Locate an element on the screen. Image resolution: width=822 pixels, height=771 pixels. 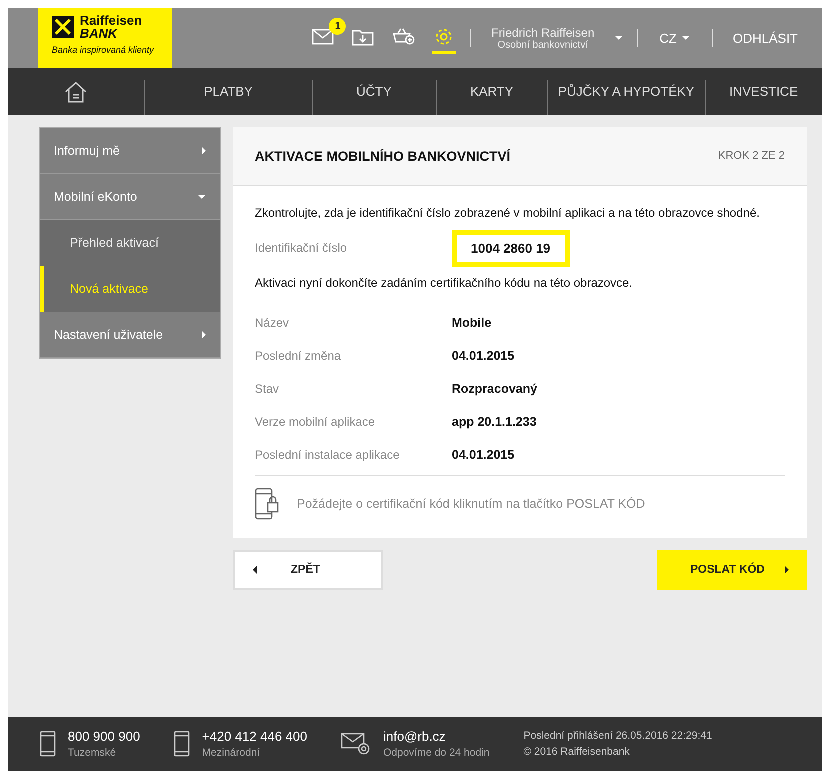
settings-icon is located at coordinates (444, 36).